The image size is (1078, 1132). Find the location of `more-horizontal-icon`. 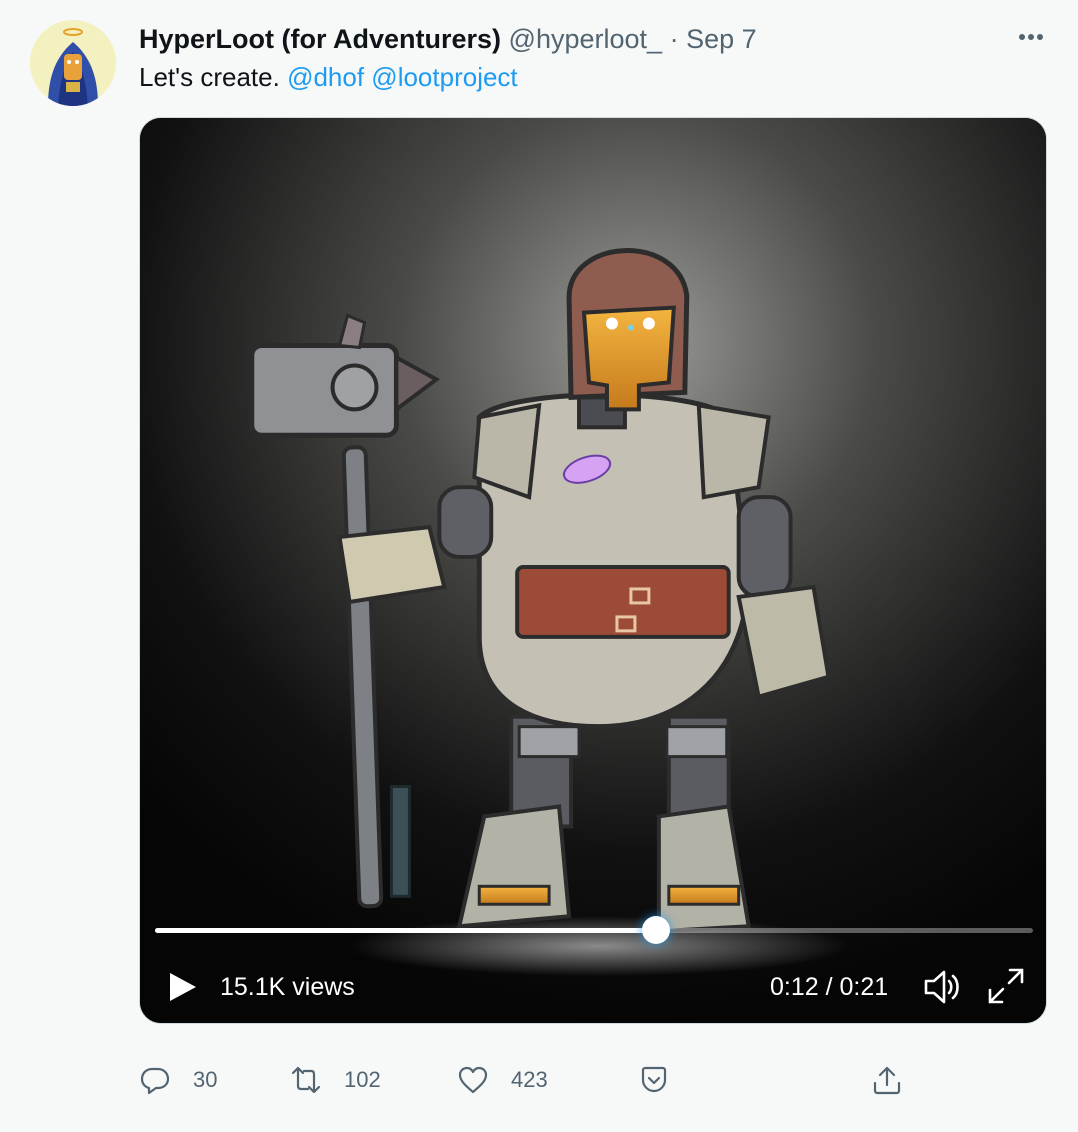

more-horizontal-icon is located at coordinates (1031, 37).